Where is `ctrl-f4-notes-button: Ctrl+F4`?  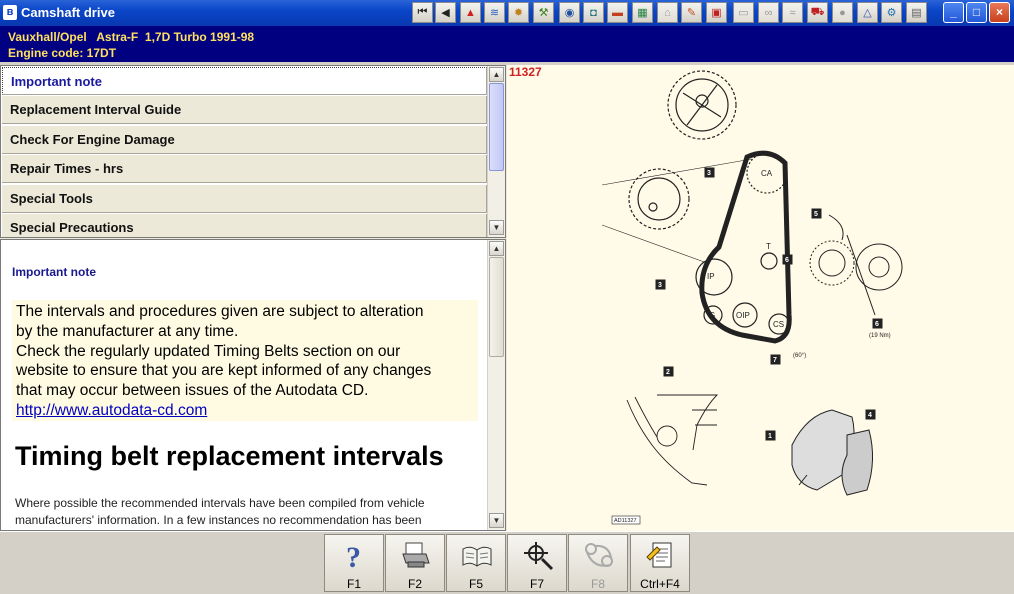
ctrl-f4-notes-button: Ctrl+F4 is located at coordinates (660, 563).